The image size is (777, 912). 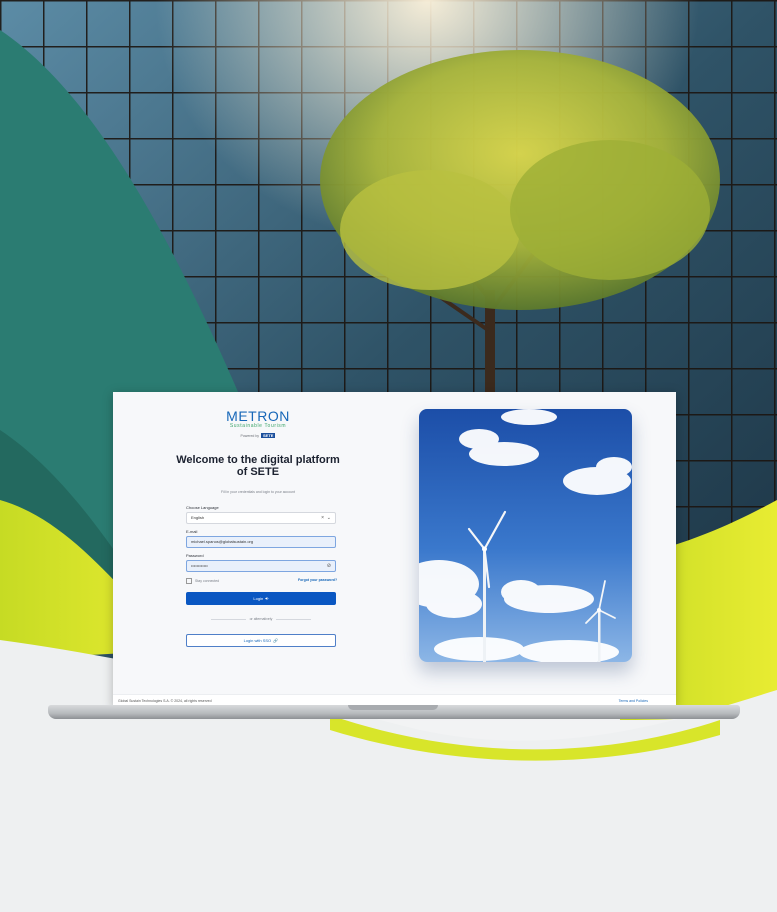 I want to click on language-select-controls: × ⌄, so click(x=326, y=518).